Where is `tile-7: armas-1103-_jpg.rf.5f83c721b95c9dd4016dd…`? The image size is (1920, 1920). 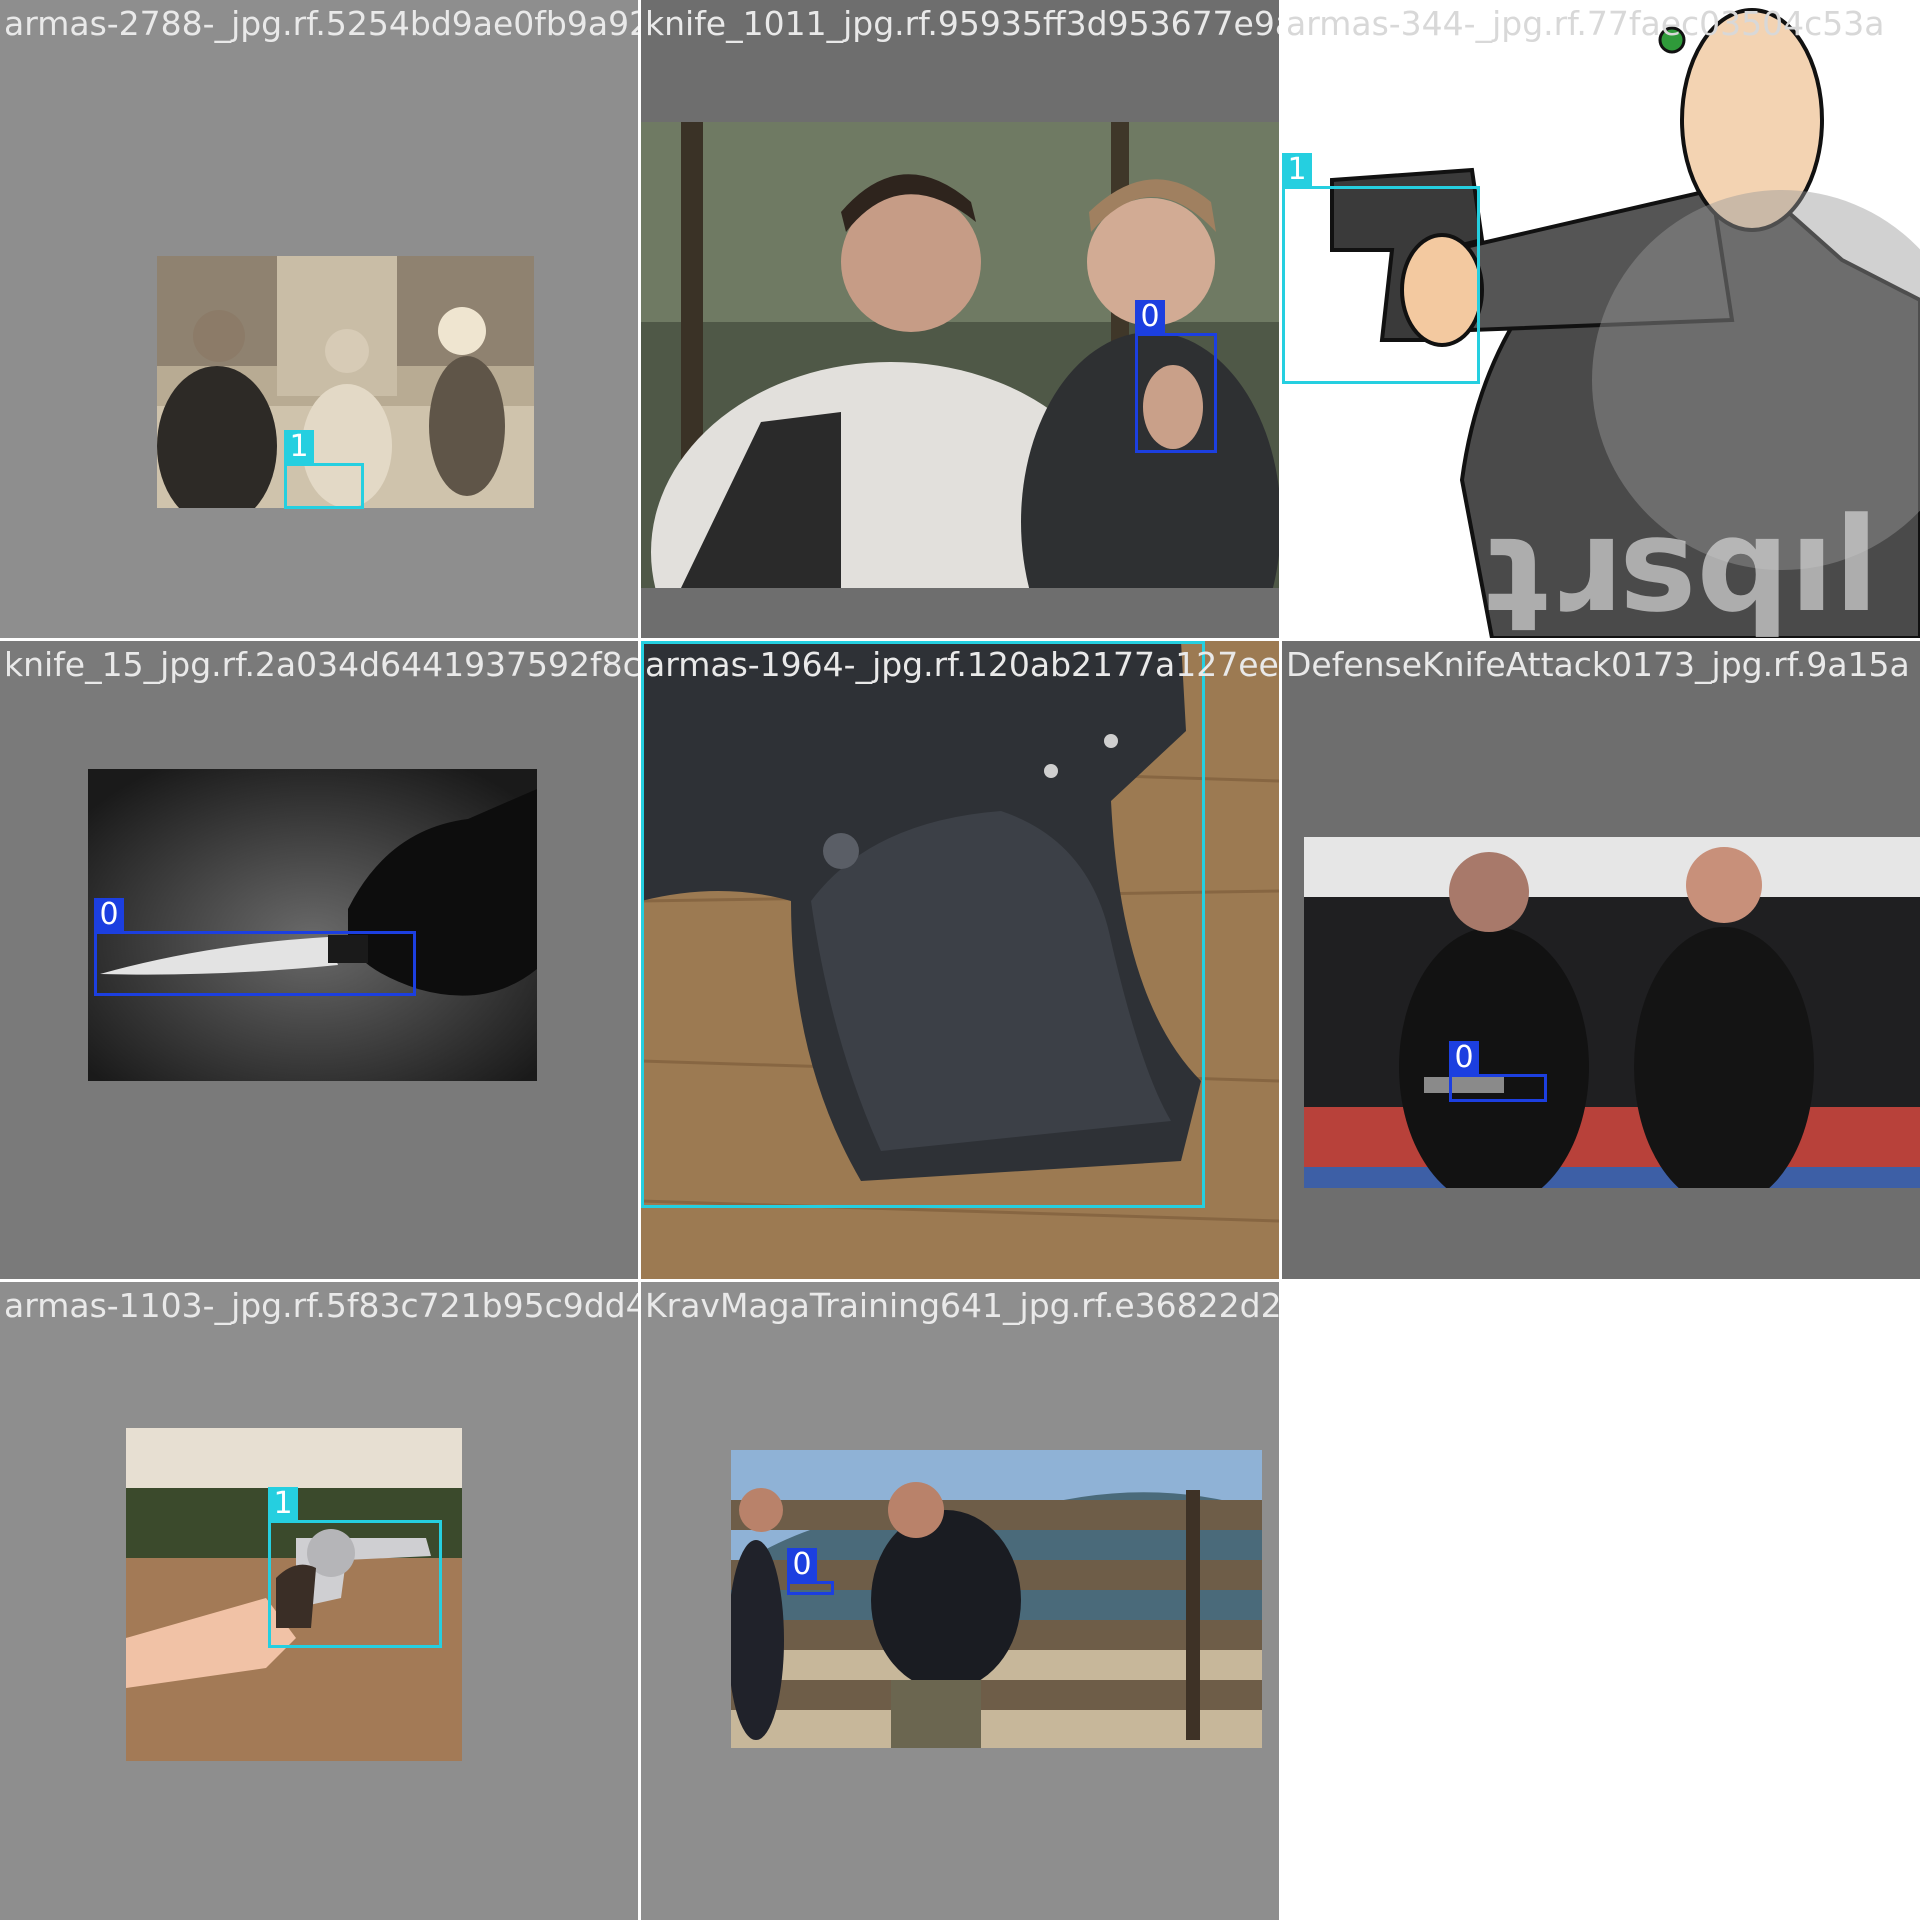
tile-7: armas-1103-_jpg.rf.5f83c721b95c9dd4016dd… is located at coordinates (319, 1601).